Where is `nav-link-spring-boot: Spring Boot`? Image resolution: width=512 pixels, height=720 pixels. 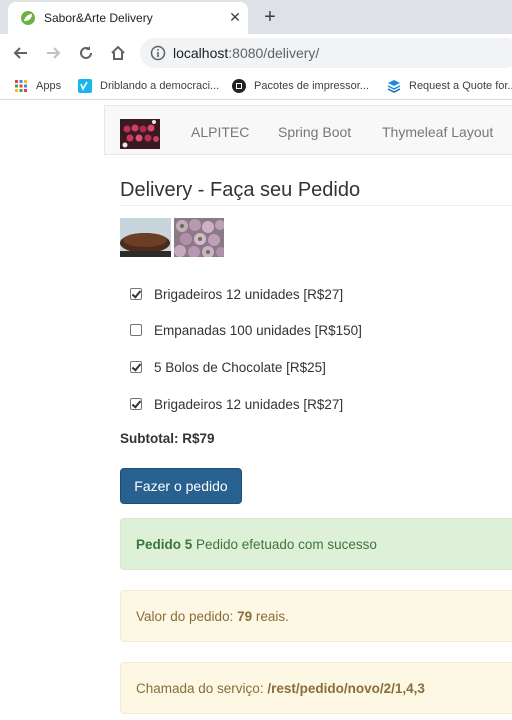
nav-link-spring-boot: Spring Boot is located at coordinates (314, 132).